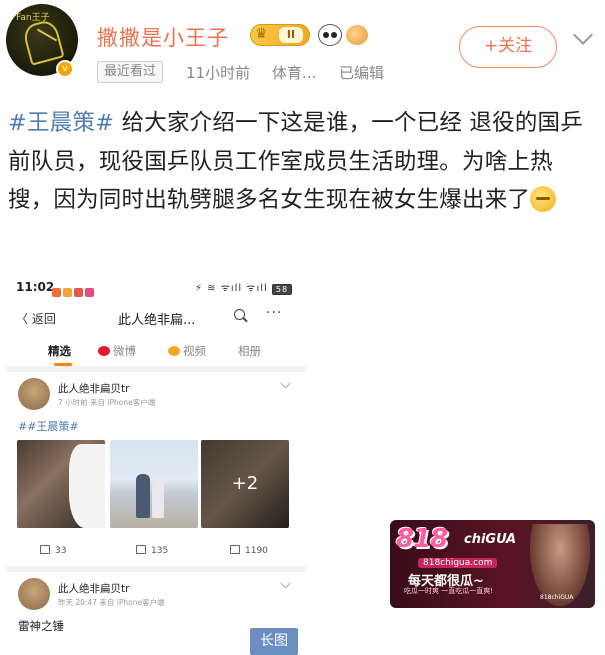  I want to click on tab-weibo: 微博, so click(117, 351).